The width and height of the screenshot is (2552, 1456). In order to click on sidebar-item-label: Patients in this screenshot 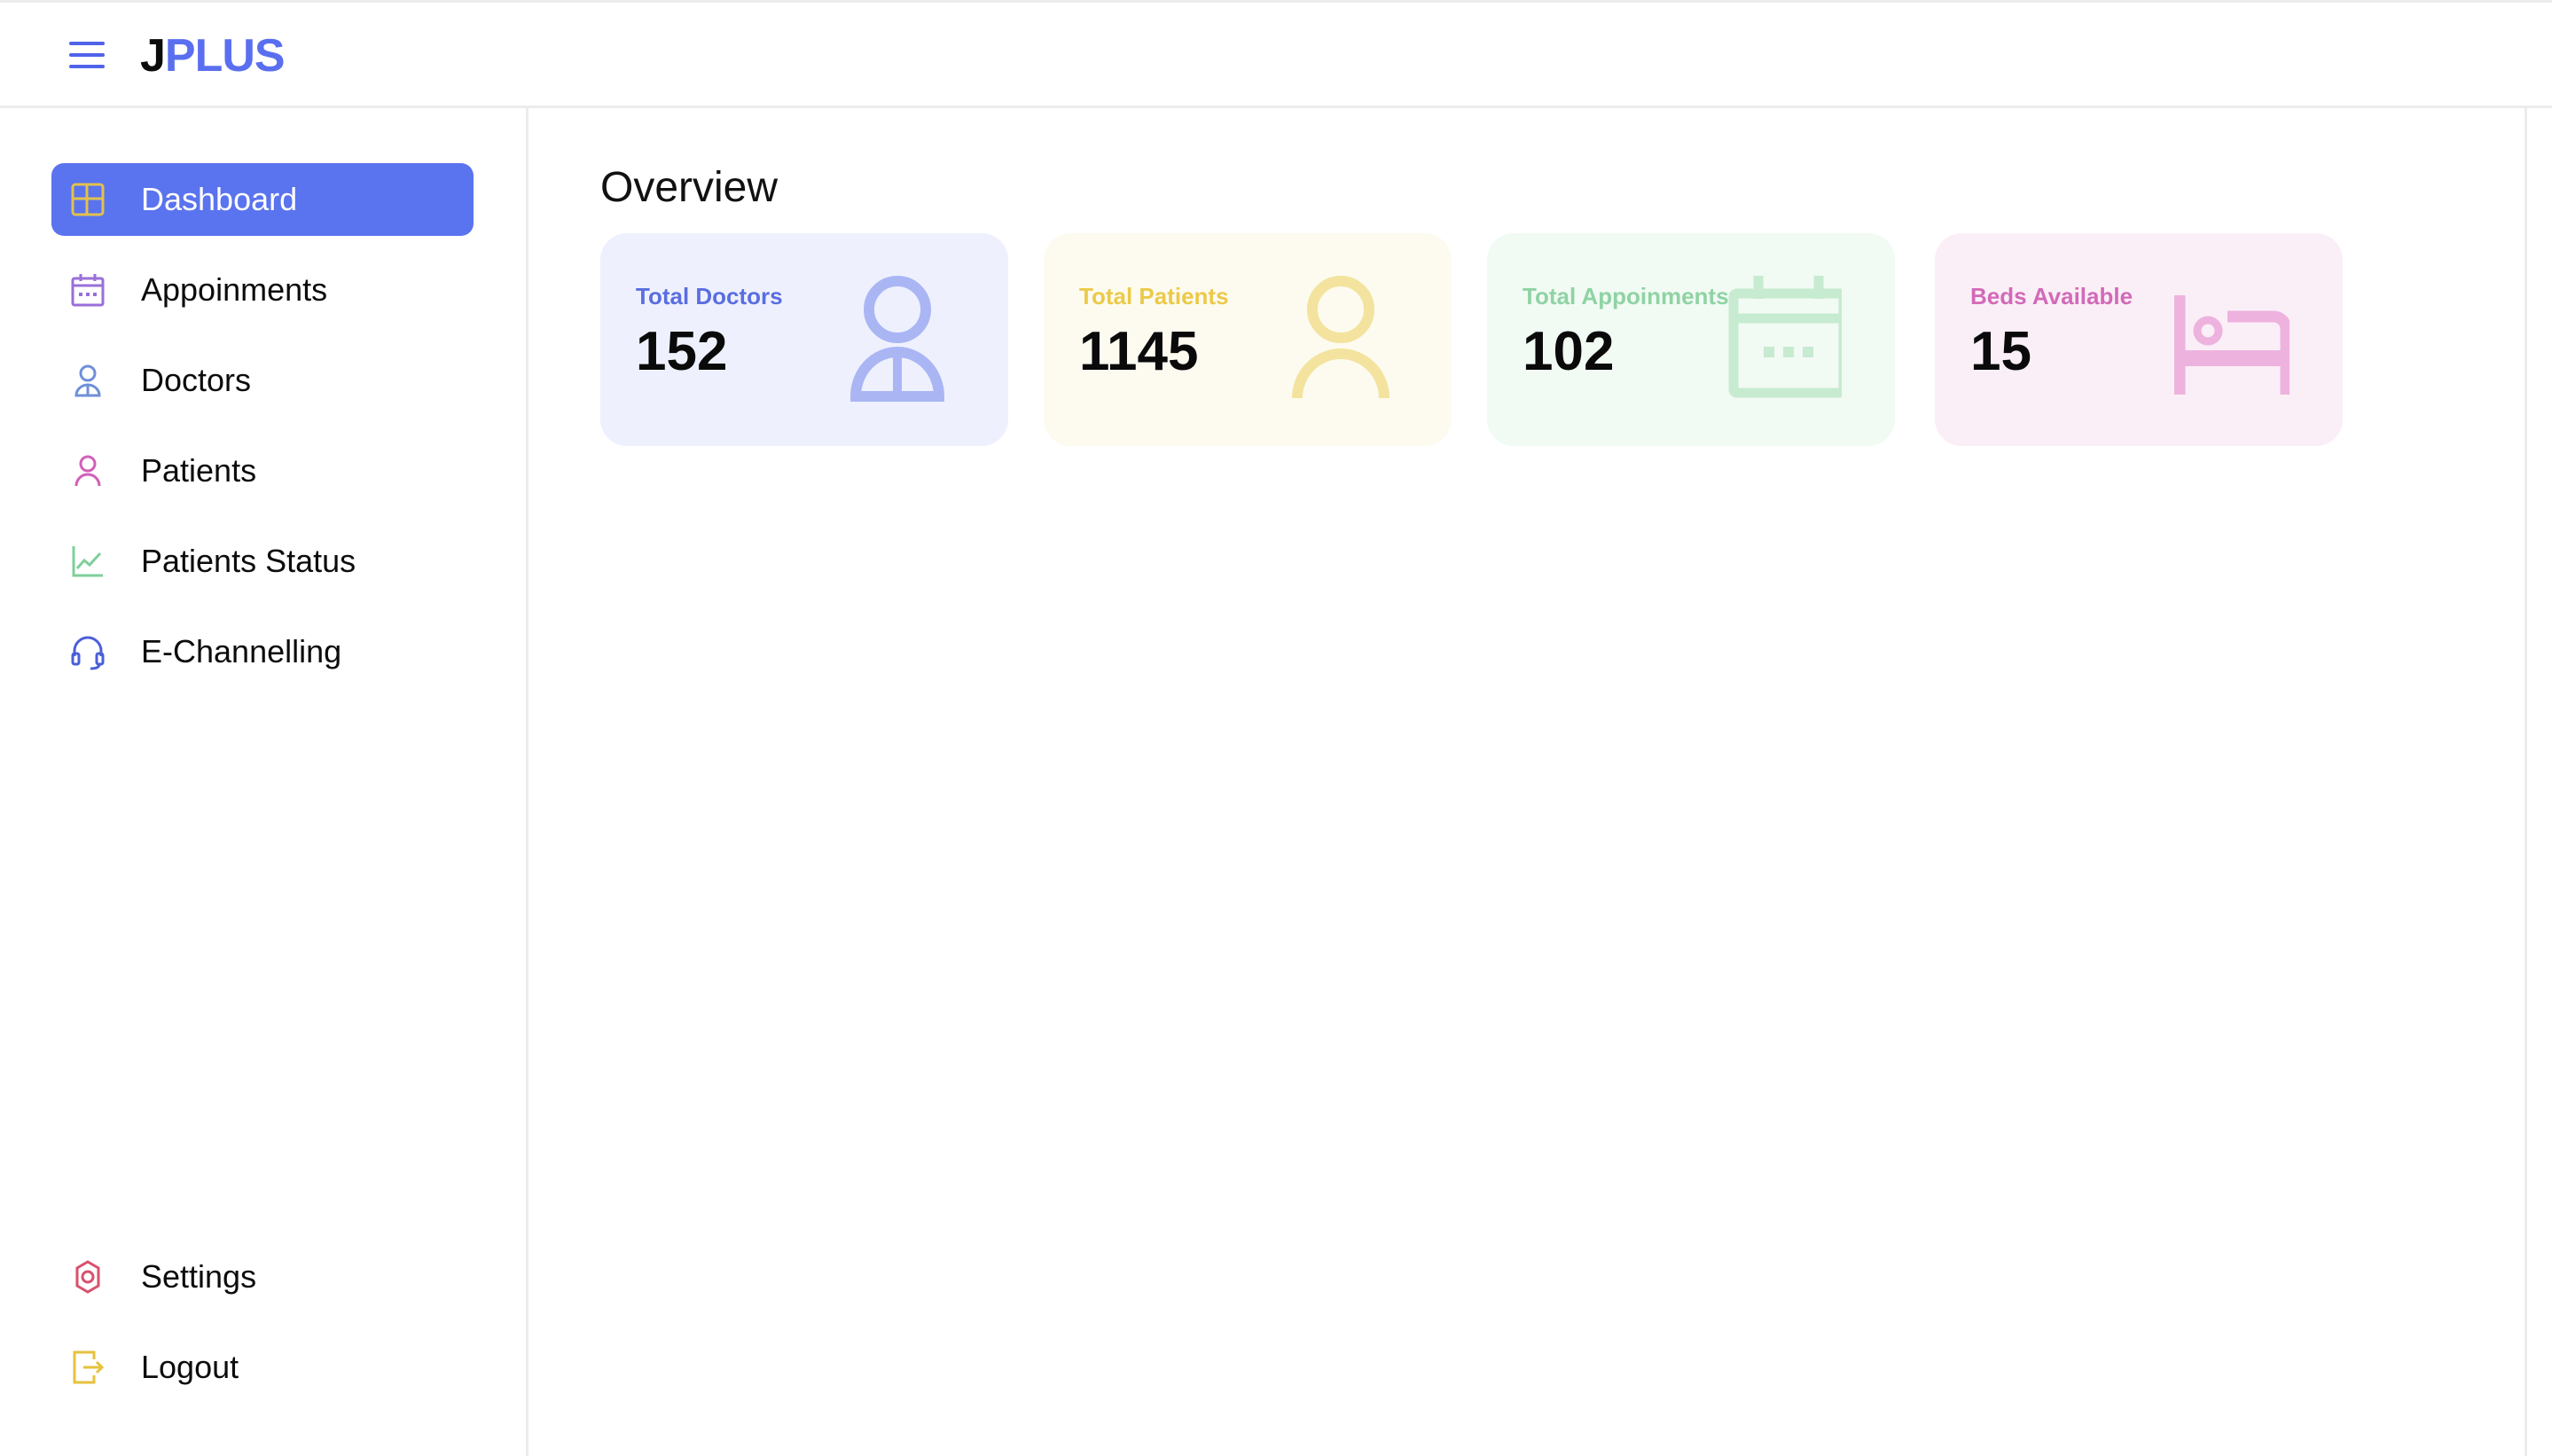, I will do `click(199, 470)`.